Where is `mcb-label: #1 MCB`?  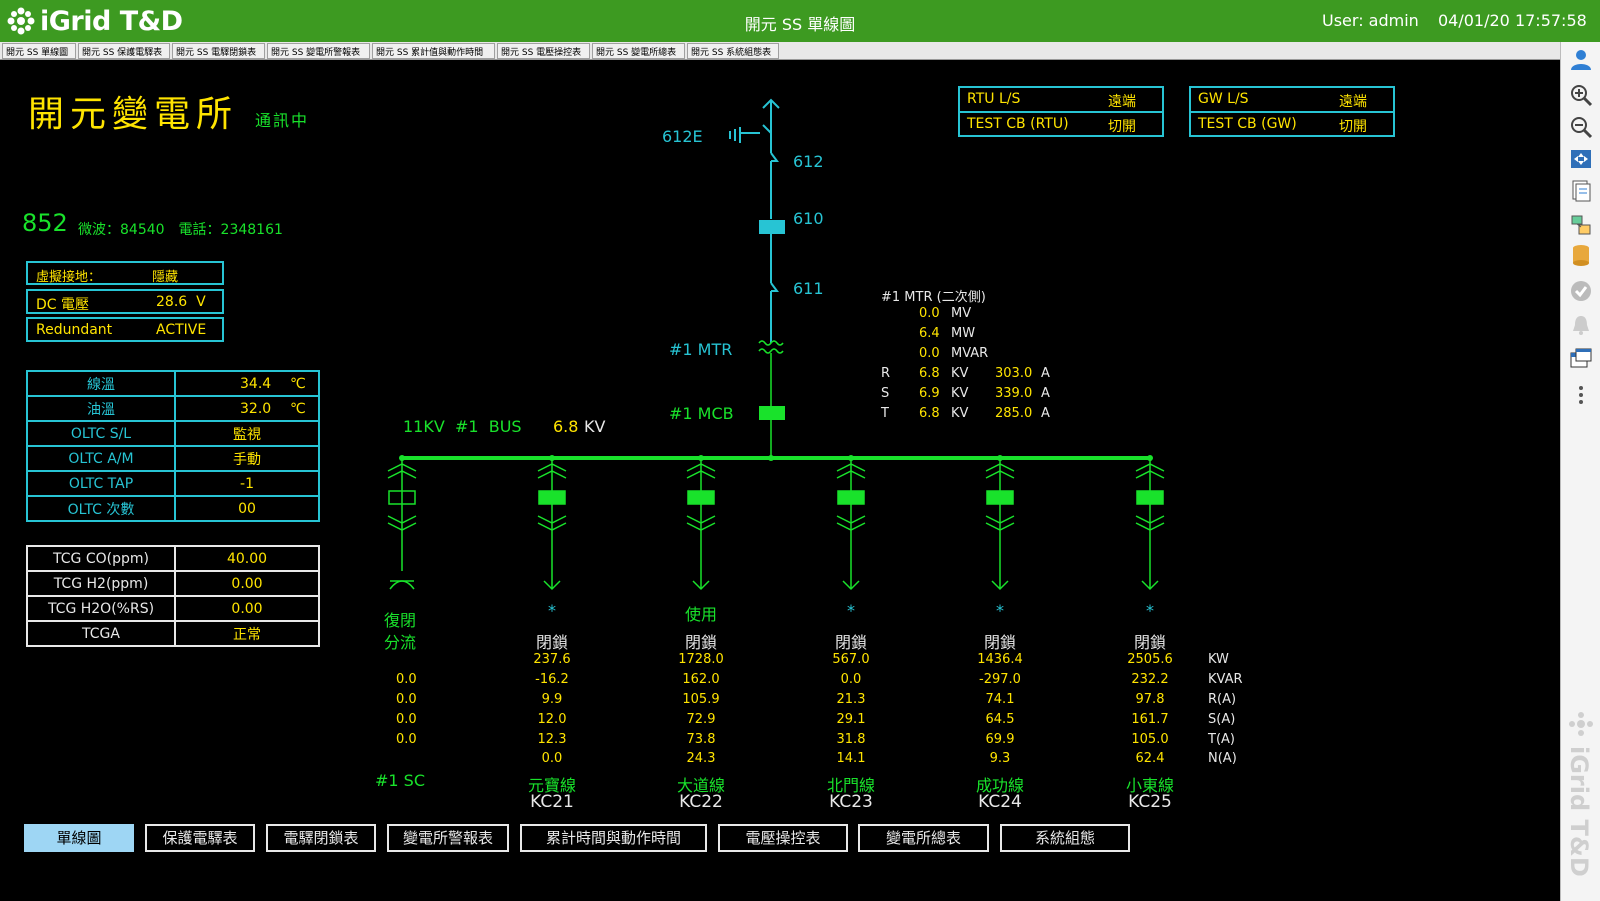
mcb-label: #1 MCB is located at coordinates (701, 413).